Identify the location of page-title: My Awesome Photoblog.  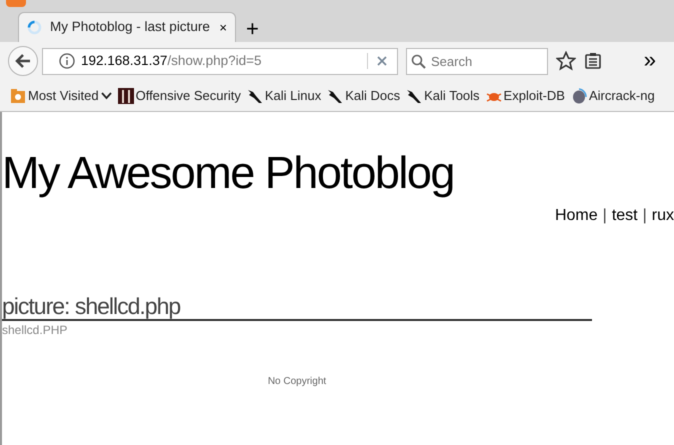
(228, 172).